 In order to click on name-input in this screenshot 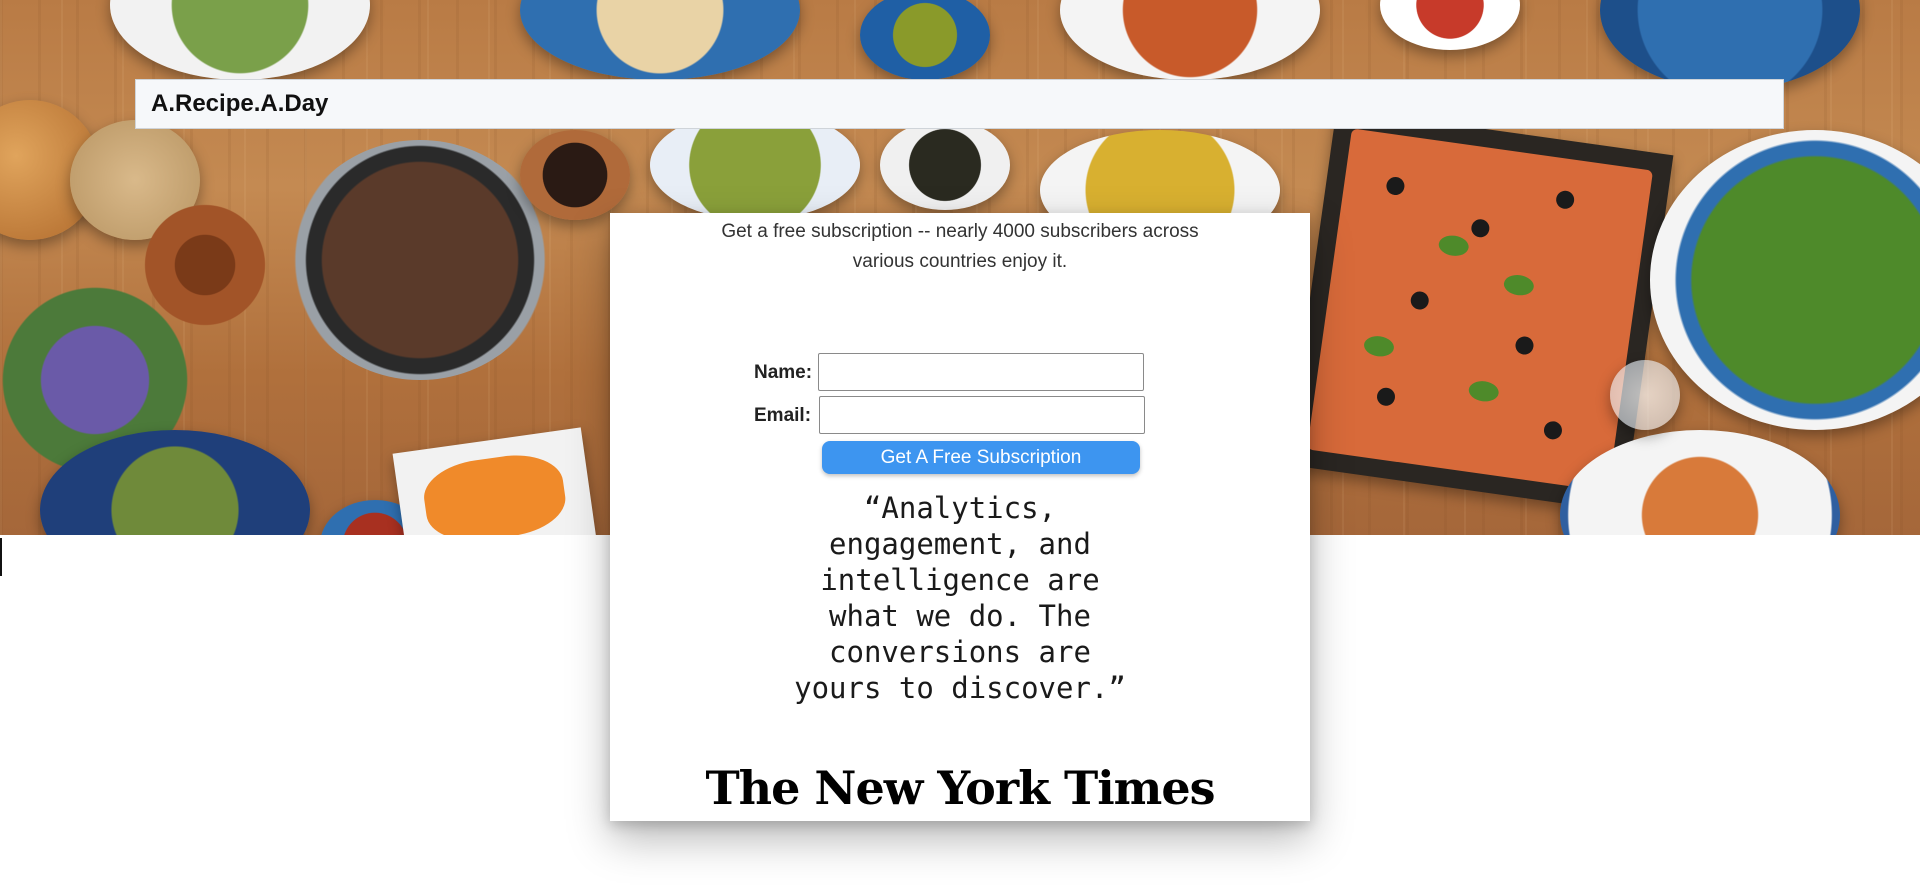, I will do `click(981, 372)`.